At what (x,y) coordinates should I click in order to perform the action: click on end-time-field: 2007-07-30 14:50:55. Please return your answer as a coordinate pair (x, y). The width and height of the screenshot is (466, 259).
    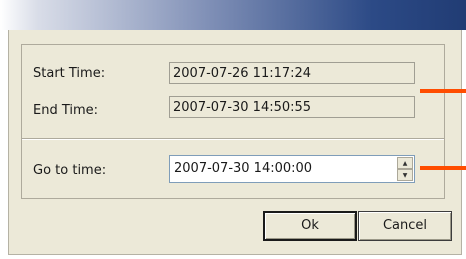
    Looking at the image, I should click on (292, 107).